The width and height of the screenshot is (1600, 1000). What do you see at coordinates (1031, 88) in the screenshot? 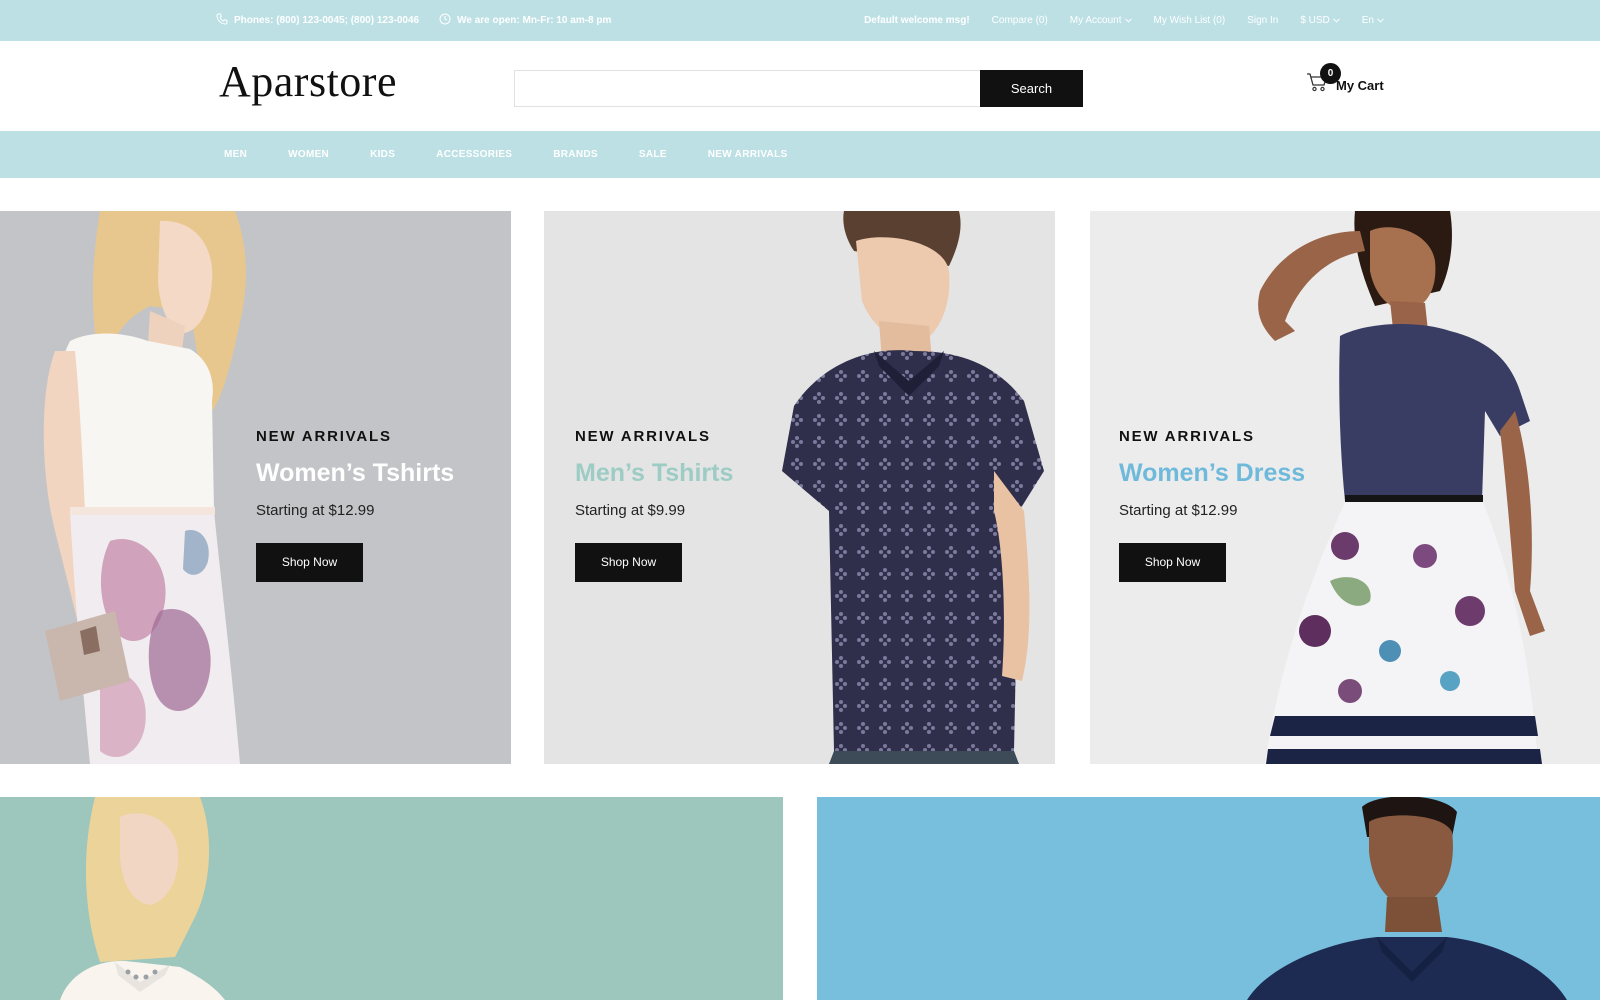
I see `search-button: Search` at bounding box center [1031, 88].